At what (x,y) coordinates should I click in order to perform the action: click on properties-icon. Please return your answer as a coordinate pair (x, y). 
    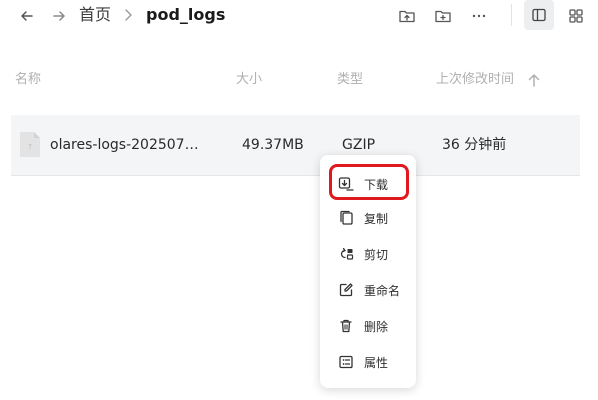
    Looking at the image, I should click on (346, 362).